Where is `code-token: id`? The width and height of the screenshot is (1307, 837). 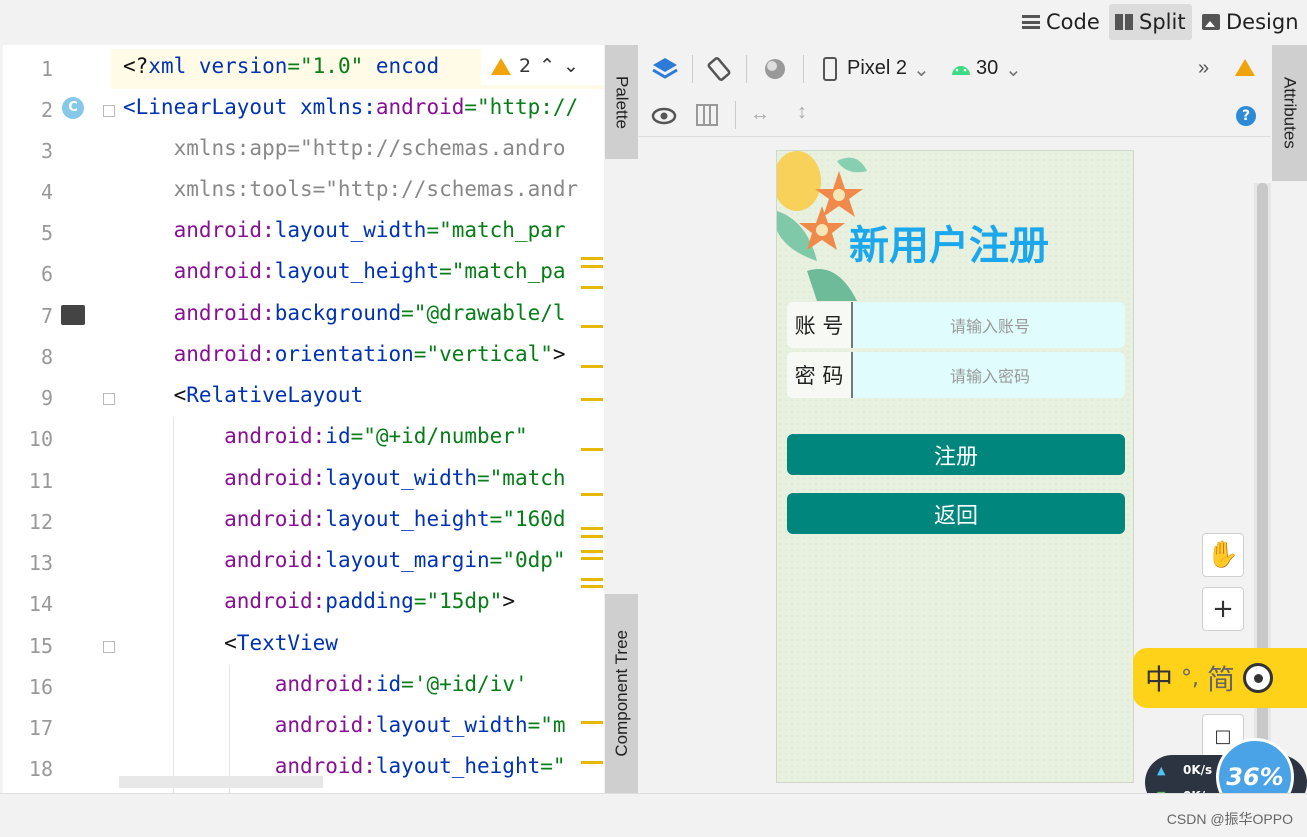 code-token: id is located at coordinates (338, 436).